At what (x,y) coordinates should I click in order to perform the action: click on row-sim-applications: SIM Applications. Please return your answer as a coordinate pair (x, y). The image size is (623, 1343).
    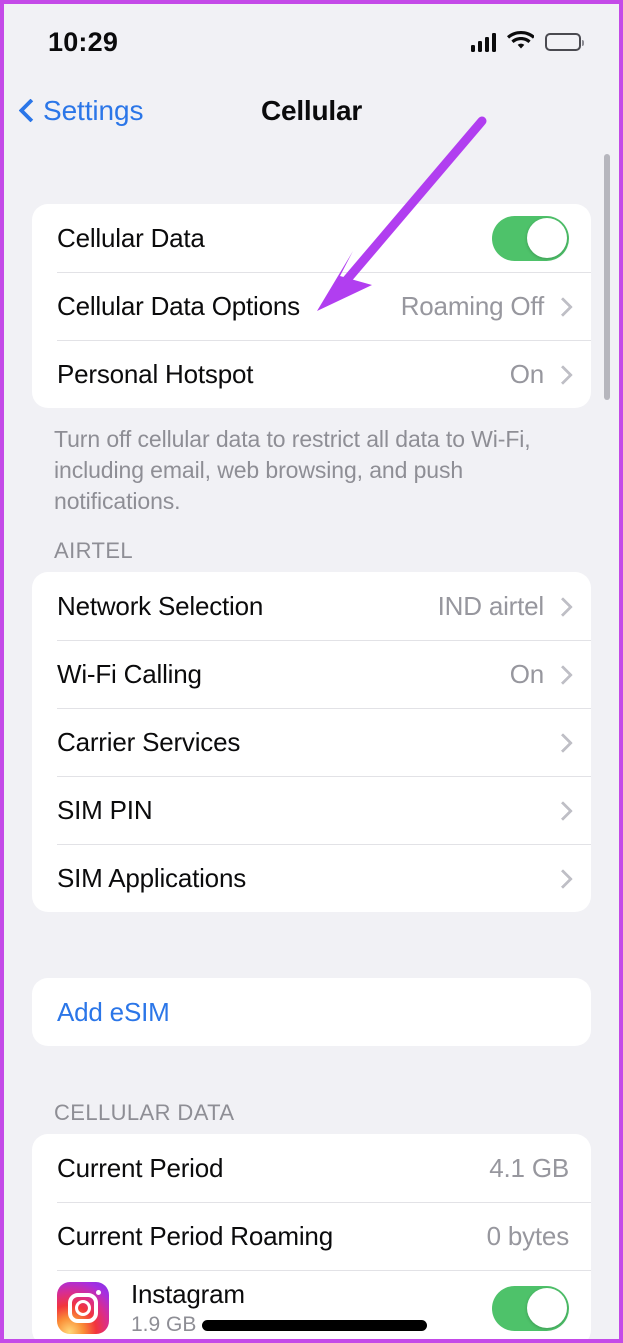
    Looking at the image, I should click on (311, 878).